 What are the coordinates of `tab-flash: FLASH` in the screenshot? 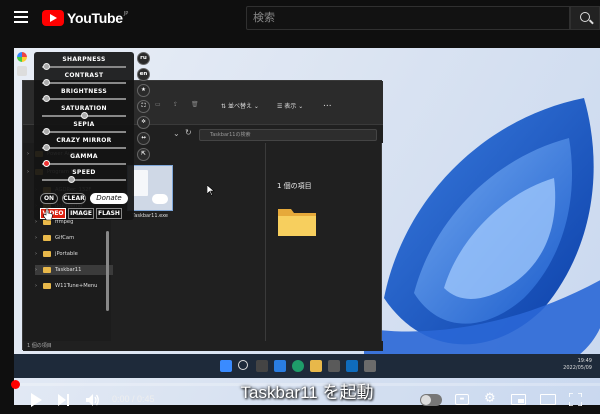 It's located at (109, 213).